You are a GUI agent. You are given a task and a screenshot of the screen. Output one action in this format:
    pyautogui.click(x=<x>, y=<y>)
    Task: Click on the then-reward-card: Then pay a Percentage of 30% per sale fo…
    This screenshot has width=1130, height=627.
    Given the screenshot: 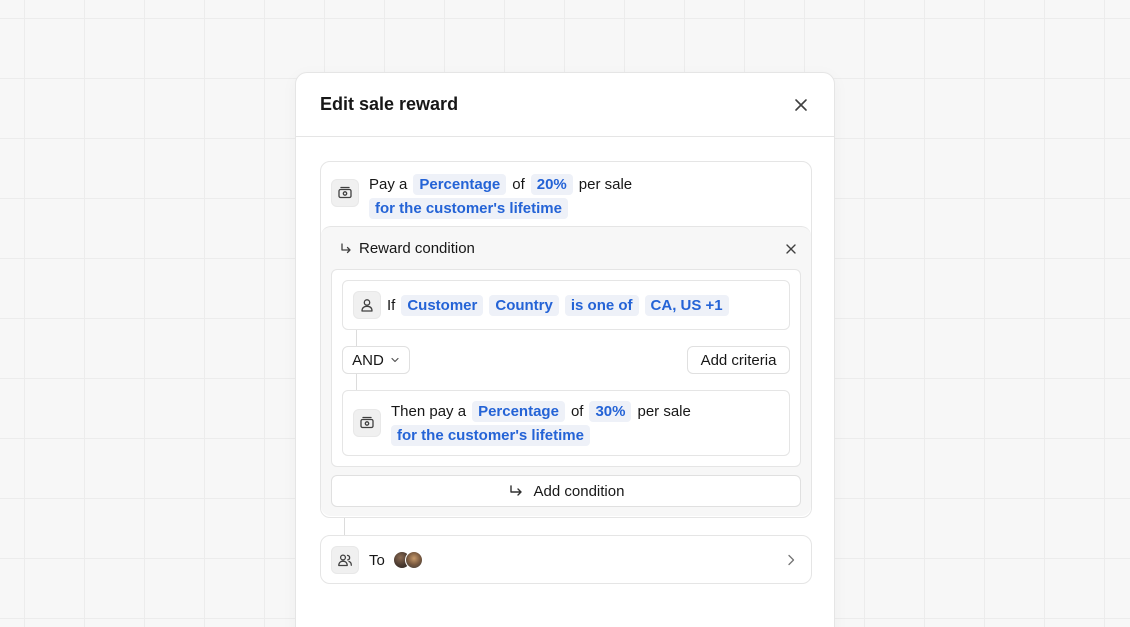 What is the action you would take?
    pyautogui.click(x=566, y=423)
    